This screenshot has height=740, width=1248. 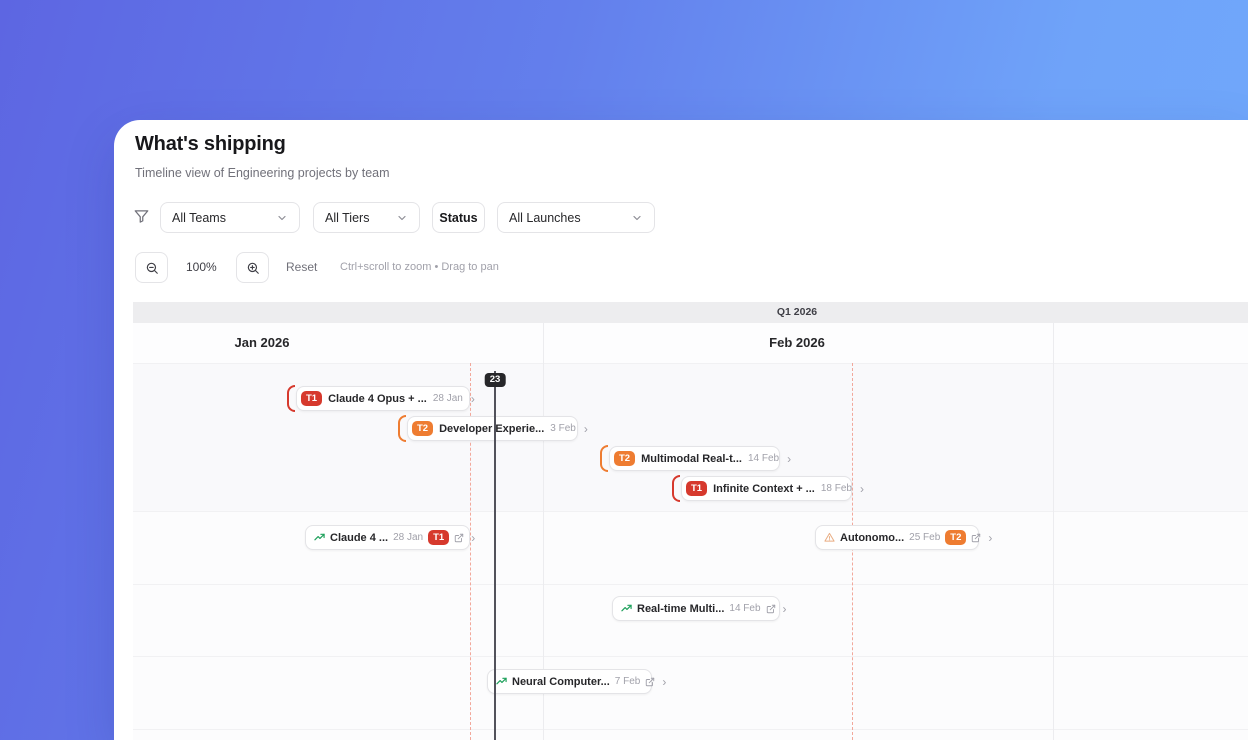 I want to click on project-date: 18 Feb, so click(x=836, y=488).